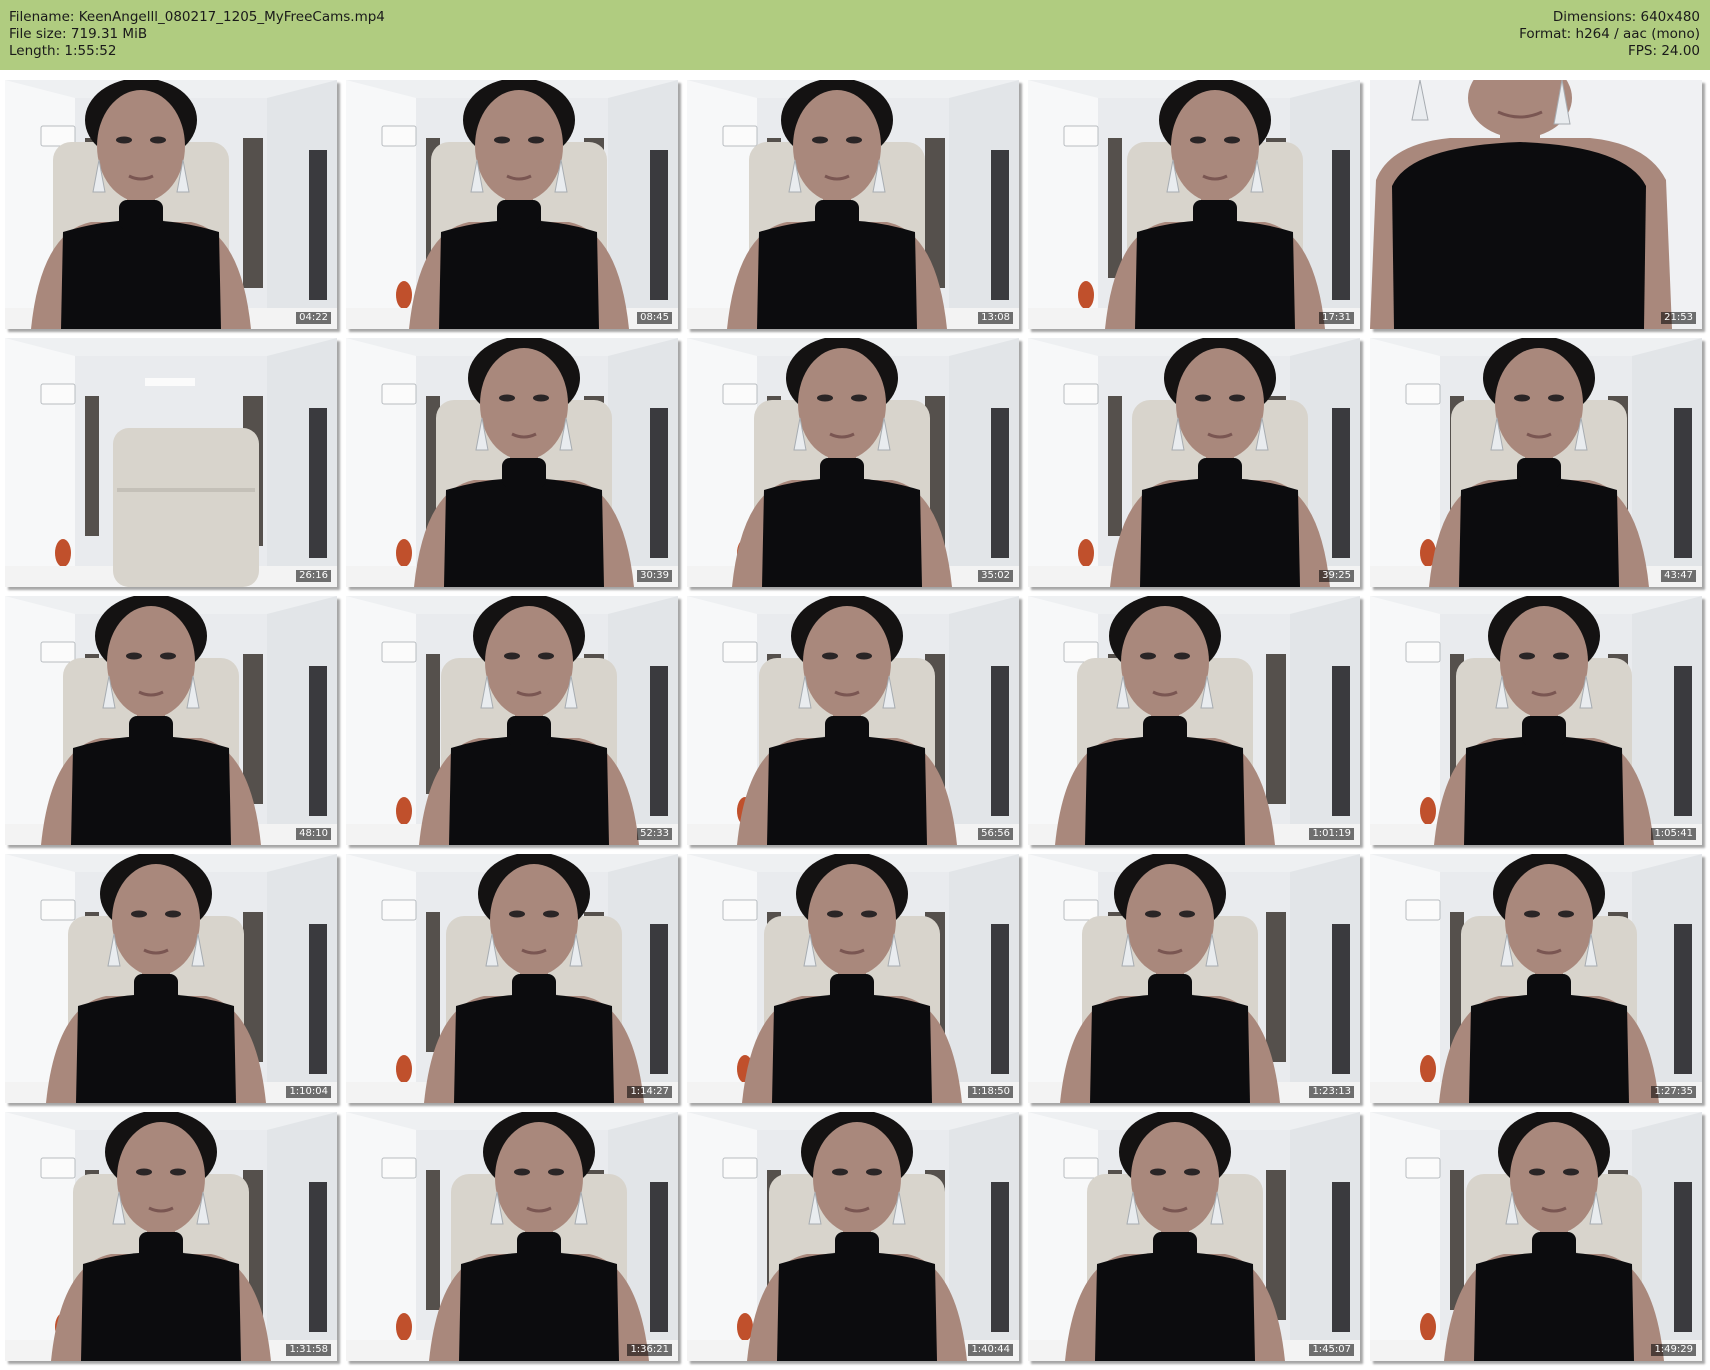 This screenshot has width=1710, height=1370. I want to click on thumbnail-frame: 1:49:29, so click(1536, 1236).